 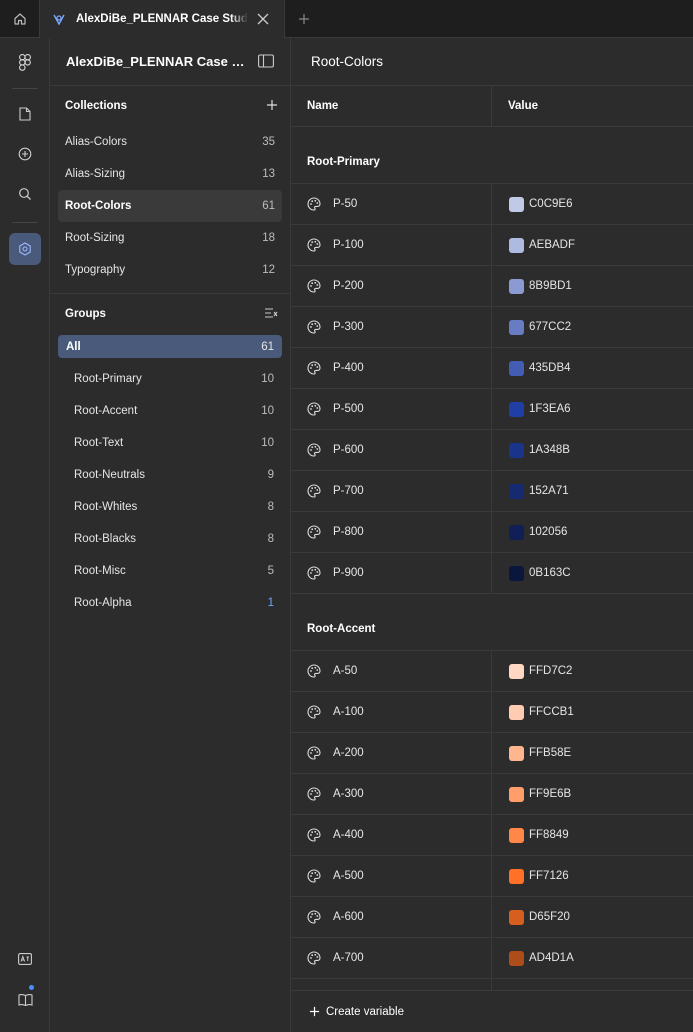 I want to click on collection-item: Typography 12, so click(x=170, y=270).